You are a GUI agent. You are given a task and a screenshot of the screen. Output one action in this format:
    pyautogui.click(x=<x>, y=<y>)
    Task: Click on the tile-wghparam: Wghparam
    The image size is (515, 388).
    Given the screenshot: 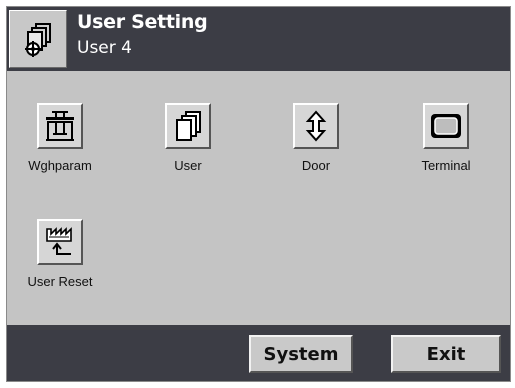 What is the action you would take?
    pyautogui.click(x=60, y=148)
    